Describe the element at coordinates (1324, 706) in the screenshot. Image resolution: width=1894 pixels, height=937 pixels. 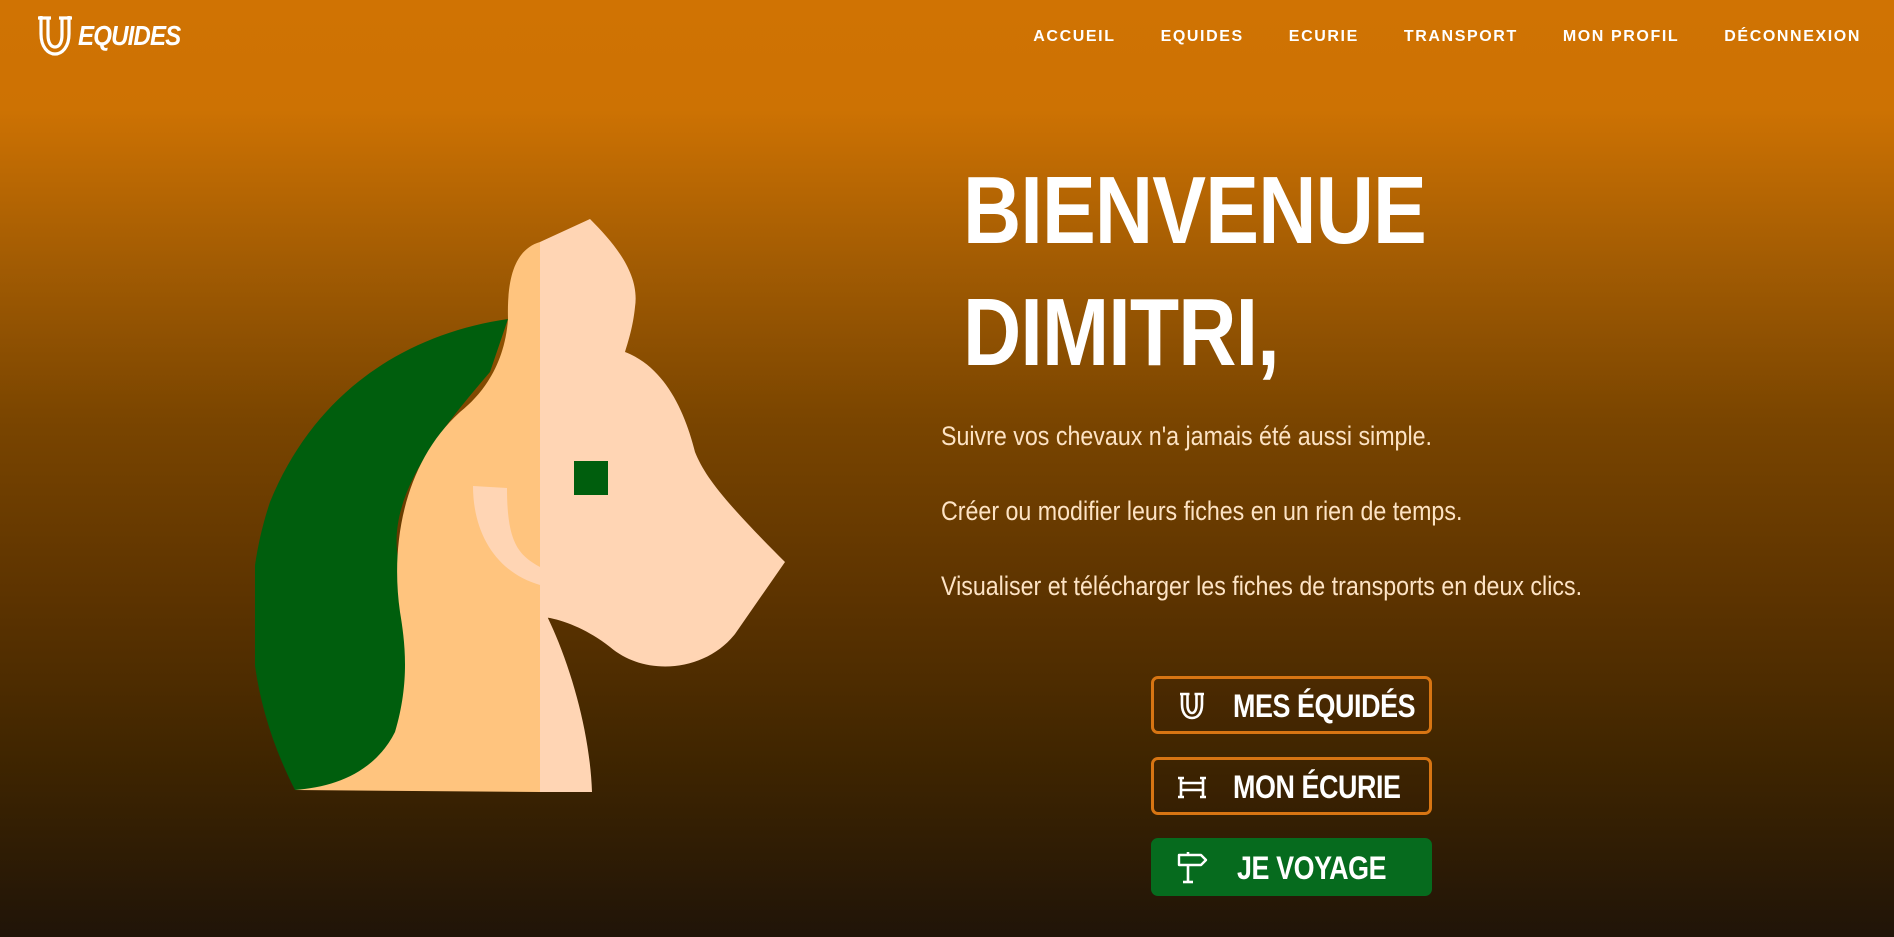
I see `mes-equides-label: MES ÉQUIDÉS` at that location.